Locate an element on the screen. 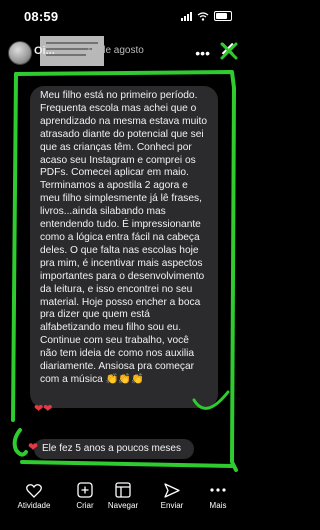 This screenshot has height=530, width=320. reply-bubble: Ele fez 5 anos a poucos meses is located at coordinates (114, 449).